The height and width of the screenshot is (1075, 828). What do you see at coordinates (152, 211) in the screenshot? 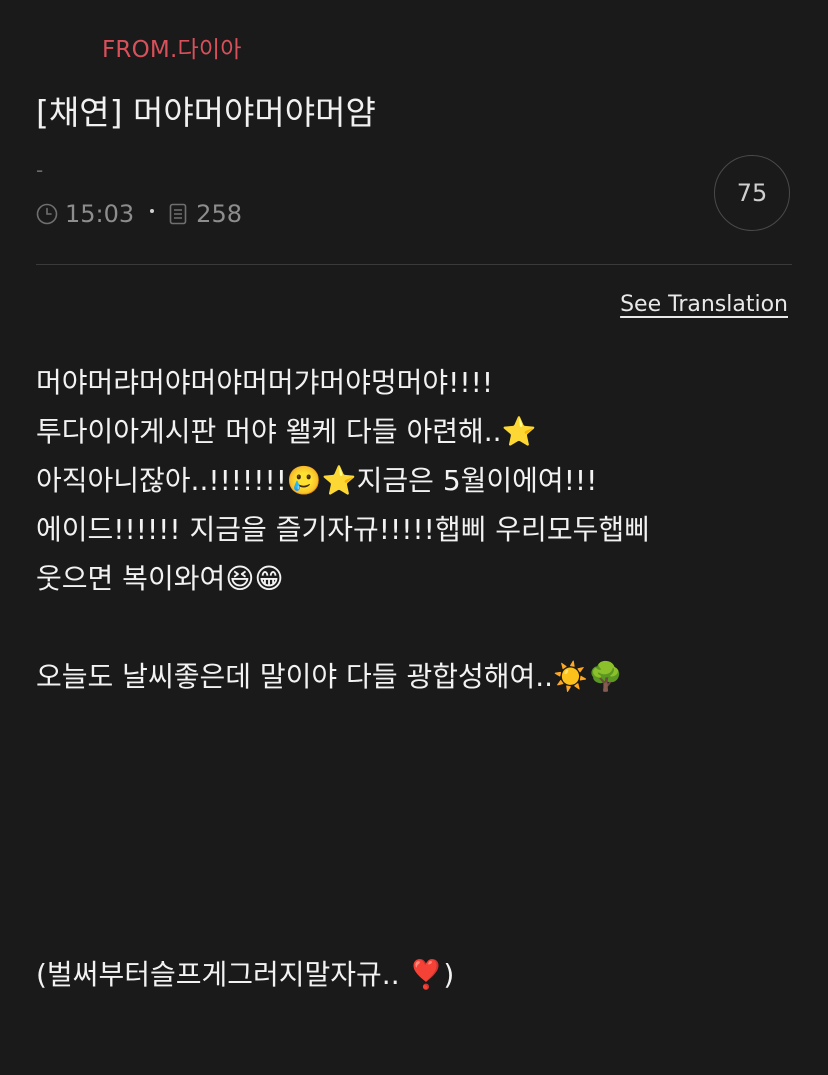
I see `separator-dot` at bounding box center [152, 211].